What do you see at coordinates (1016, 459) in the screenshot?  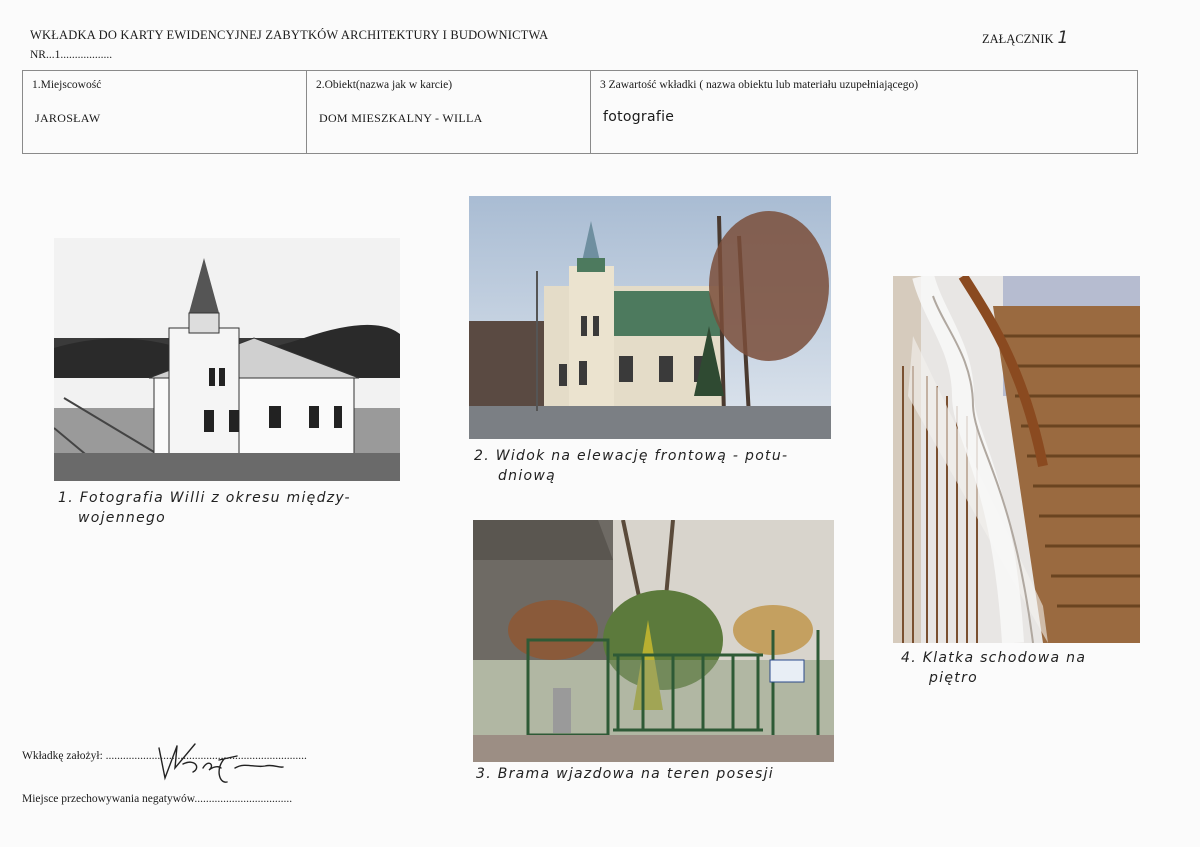 I see `photo-staircase` at bounding box center [1016, 459].